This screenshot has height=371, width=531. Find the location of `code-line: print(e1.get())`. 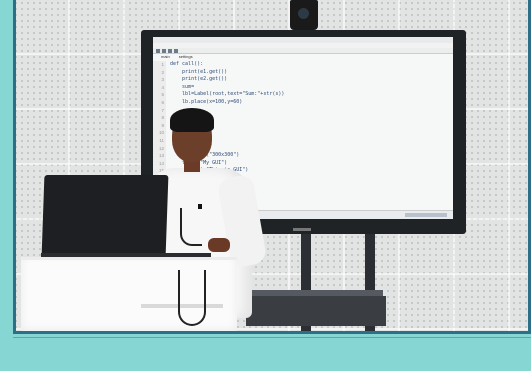

code-line: print(e1.get()) is located at coordinates (199, 71).